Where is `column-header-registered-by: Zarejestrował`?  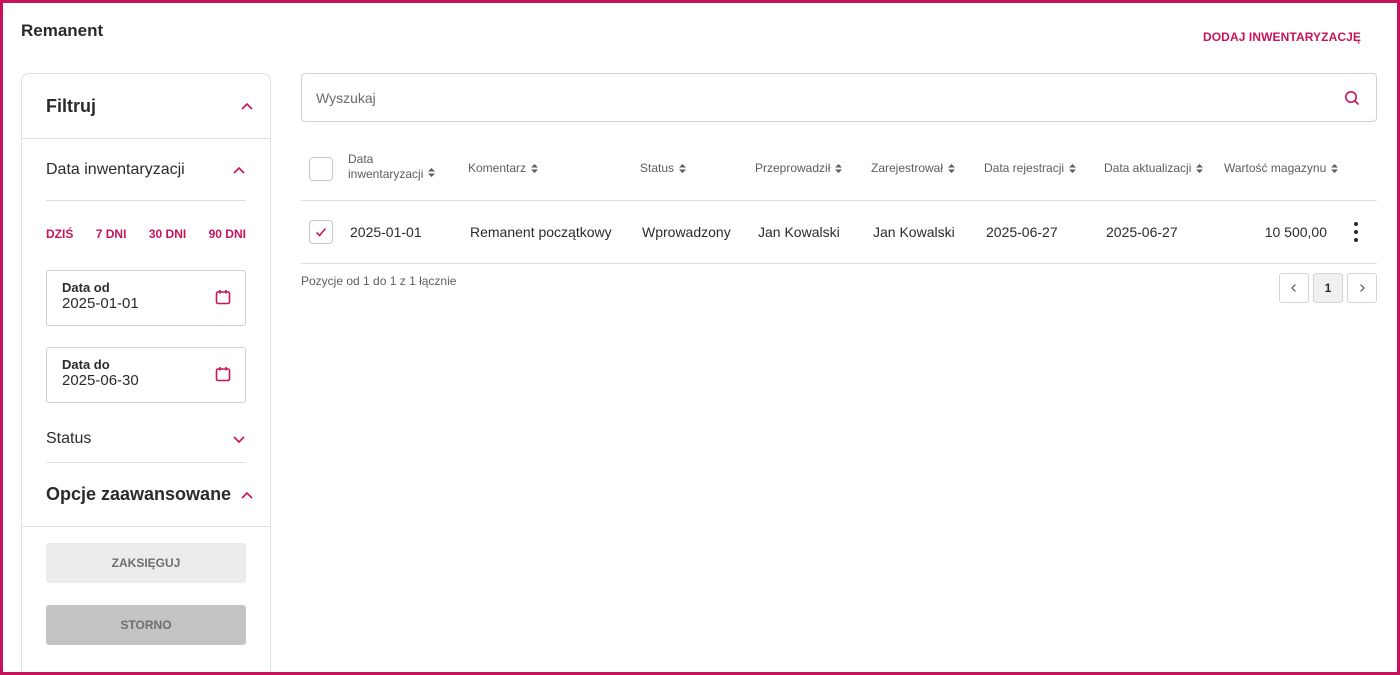 column-header-registered-by: Zarejestrował is located at coordinates (913, 168).